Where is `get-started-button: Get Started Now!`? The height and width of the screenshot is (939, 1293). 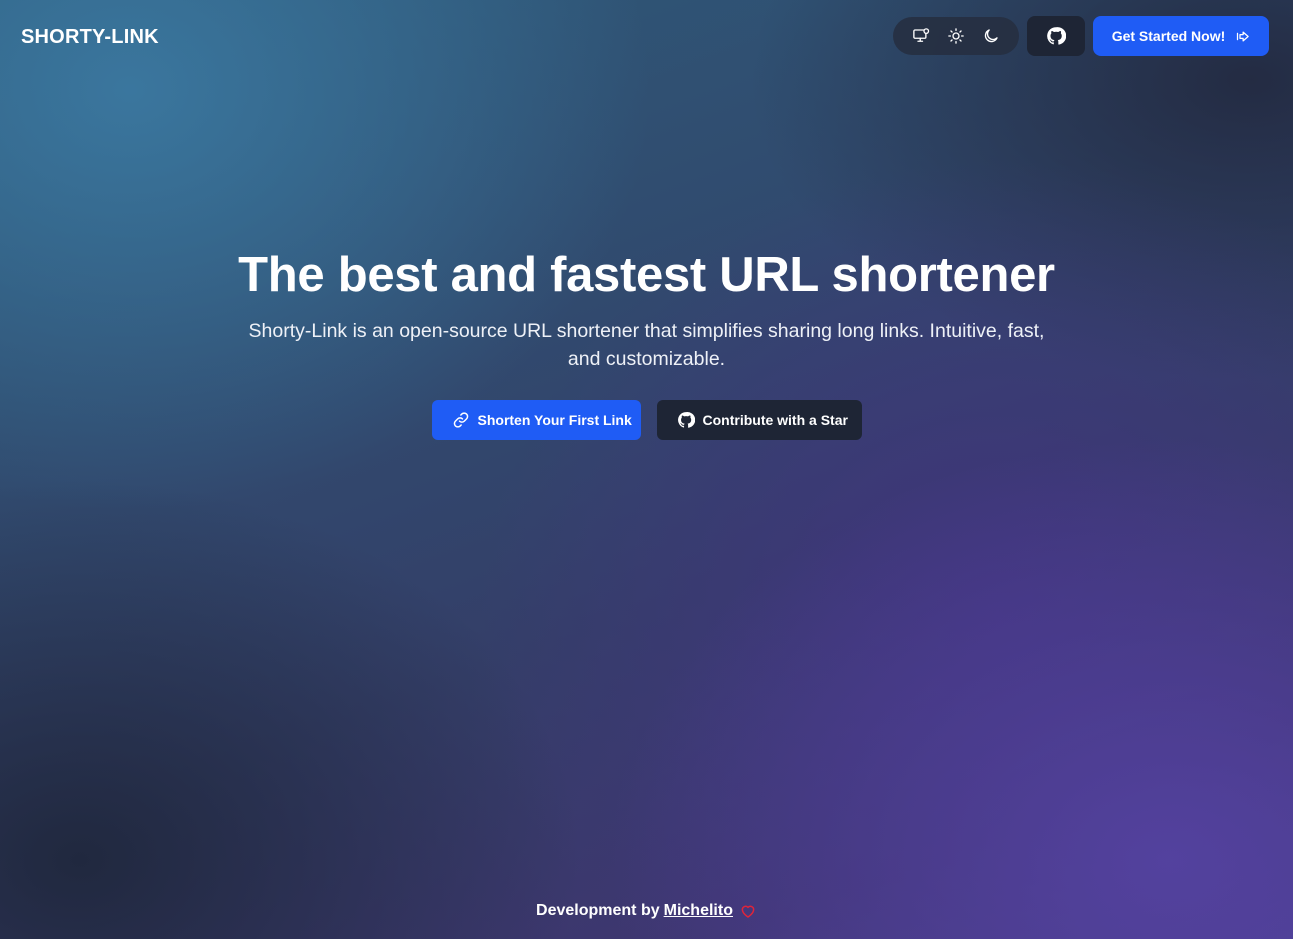
get-started-button: Get Started Now! is located at coordinates (1181, 36).